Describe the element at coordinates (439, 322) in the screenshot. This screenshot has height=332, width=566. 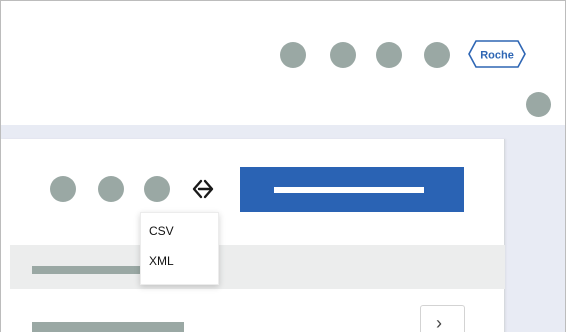
I see `chevron-right-icon: ›` at that location.